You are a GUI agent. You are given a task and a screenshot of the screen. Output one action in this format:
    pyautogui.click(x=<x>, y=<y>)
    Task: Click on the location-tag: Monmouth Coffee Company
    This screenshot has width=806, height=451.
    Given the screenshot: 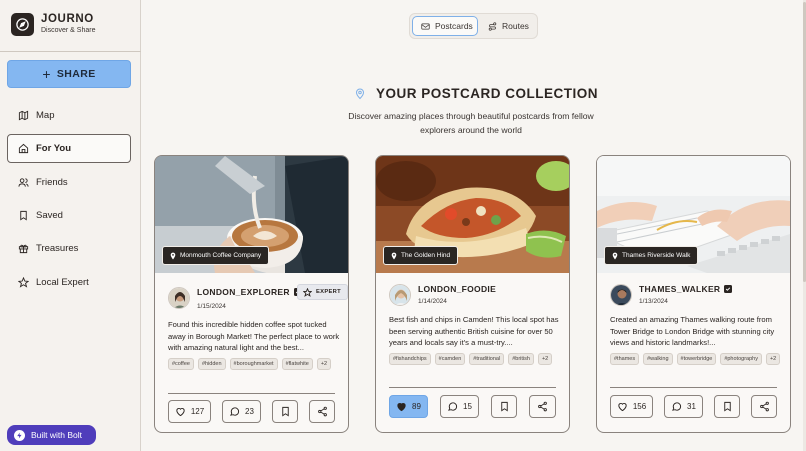 What is the action you would take?
    pyautogui.click(x=216, y=255)
    